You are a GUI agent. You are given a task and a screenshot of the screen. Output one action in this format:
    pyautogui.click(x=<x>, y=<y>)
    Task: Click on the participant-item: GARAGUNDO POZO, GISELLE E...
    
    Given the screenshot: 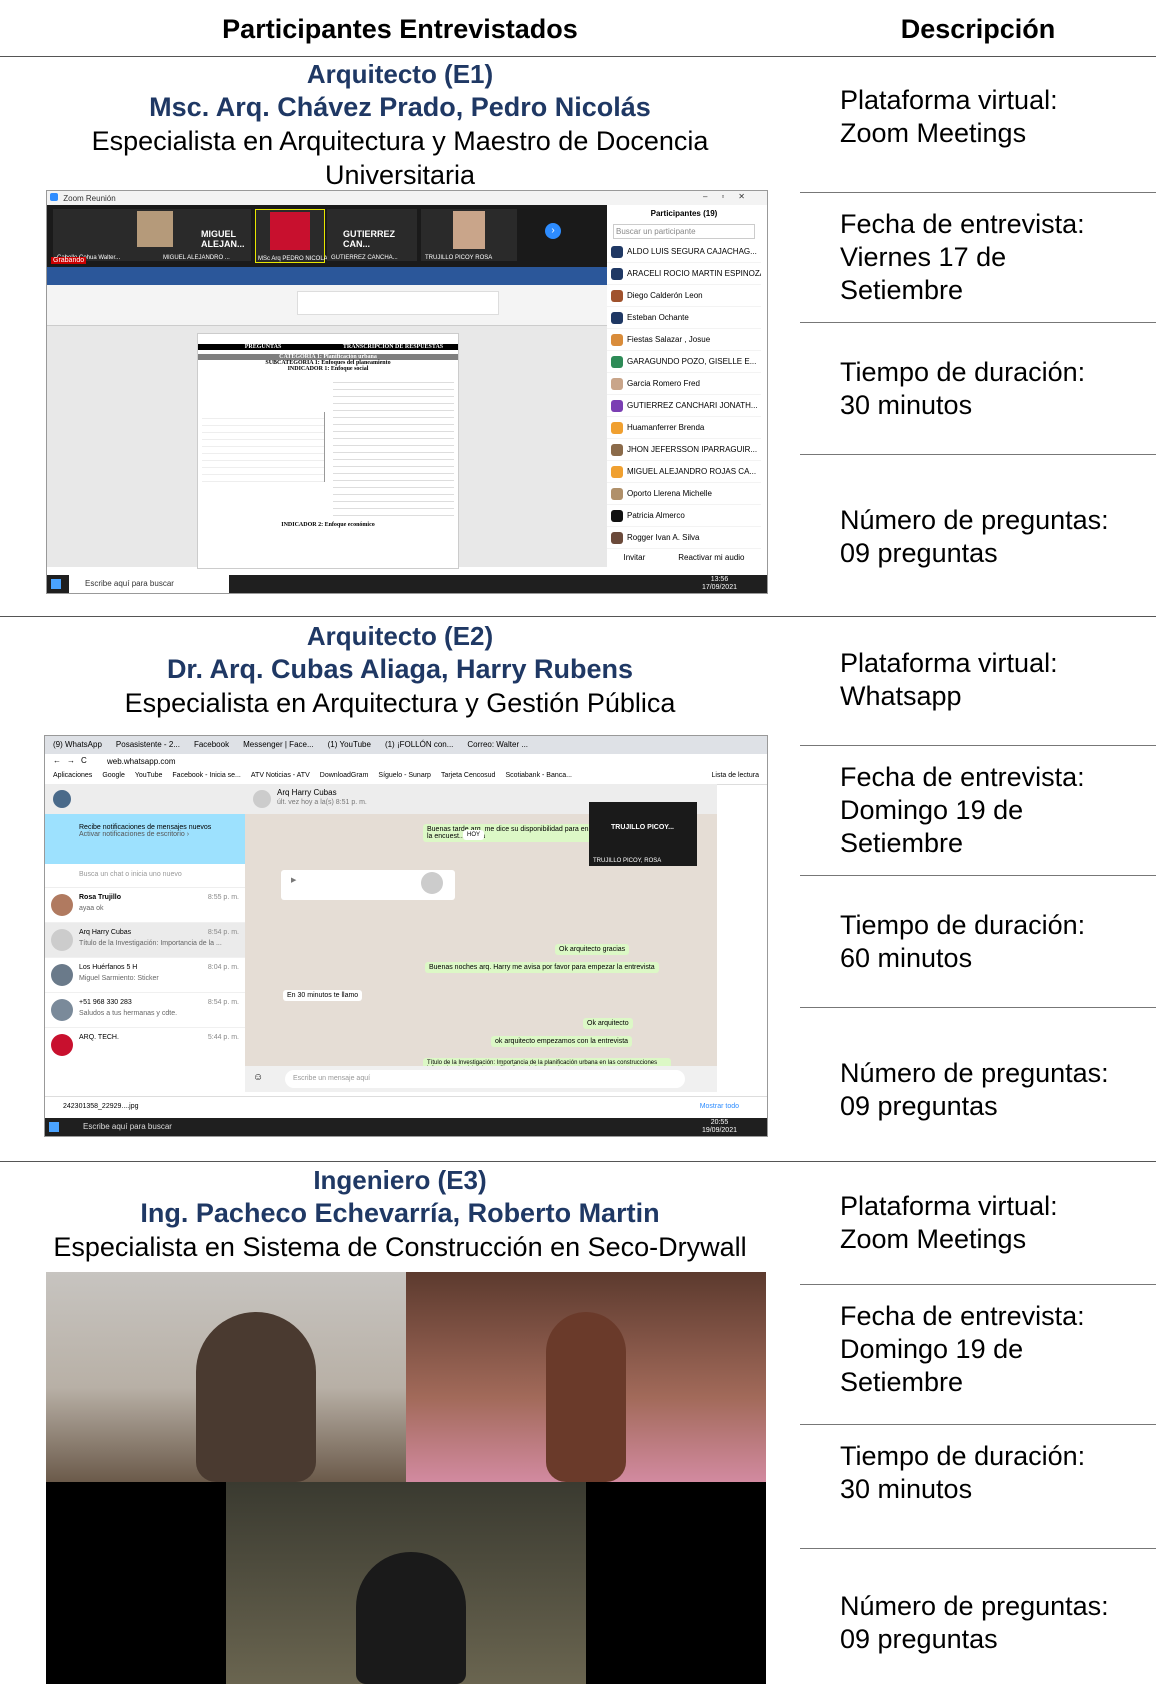 What is the action you would take?
    pyautogui.click(x=684, y=362)
    